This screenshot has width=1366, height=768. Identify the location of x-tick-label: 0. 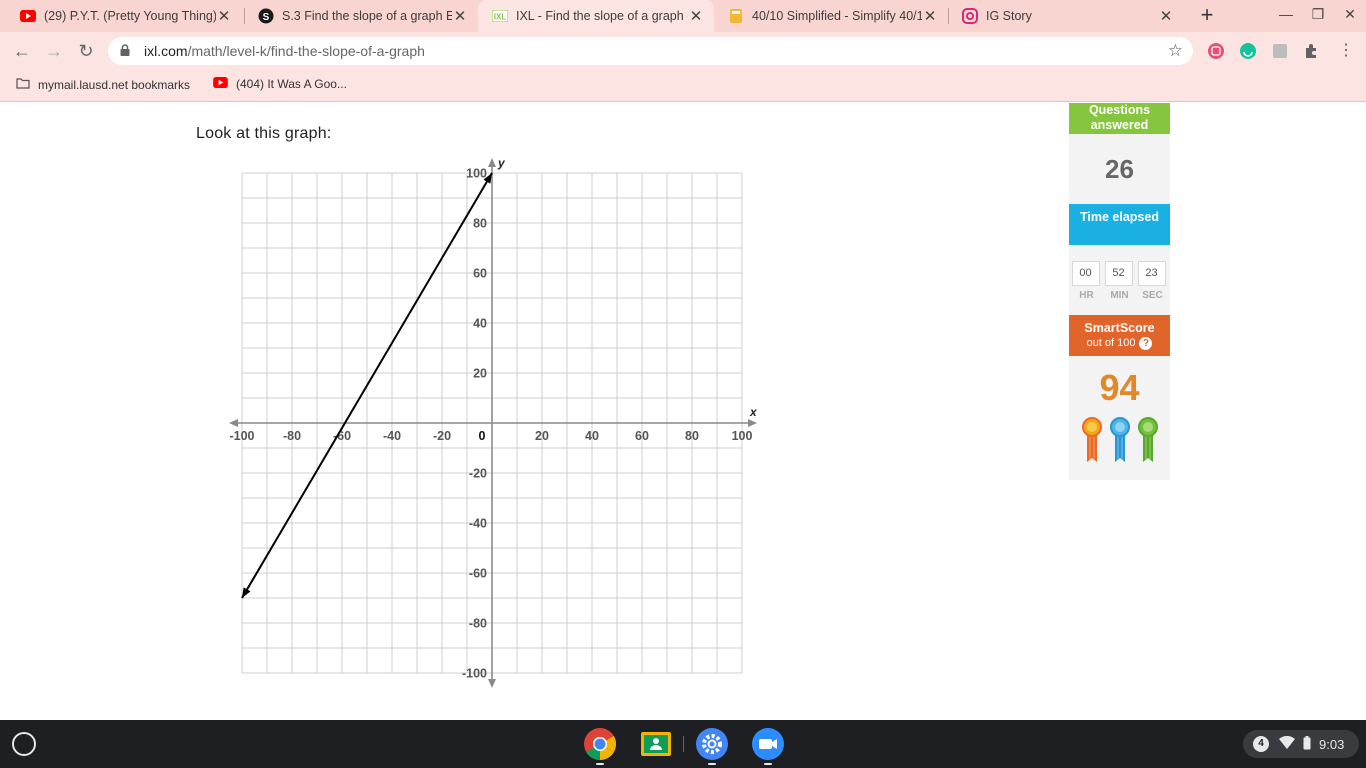
(482, 436).